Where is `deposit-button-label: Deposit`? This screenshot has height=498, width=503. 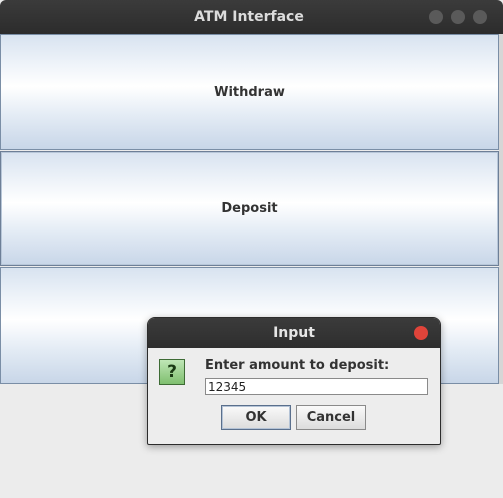
deposit-button-label: Deposit is located at coordinates (249, 208).